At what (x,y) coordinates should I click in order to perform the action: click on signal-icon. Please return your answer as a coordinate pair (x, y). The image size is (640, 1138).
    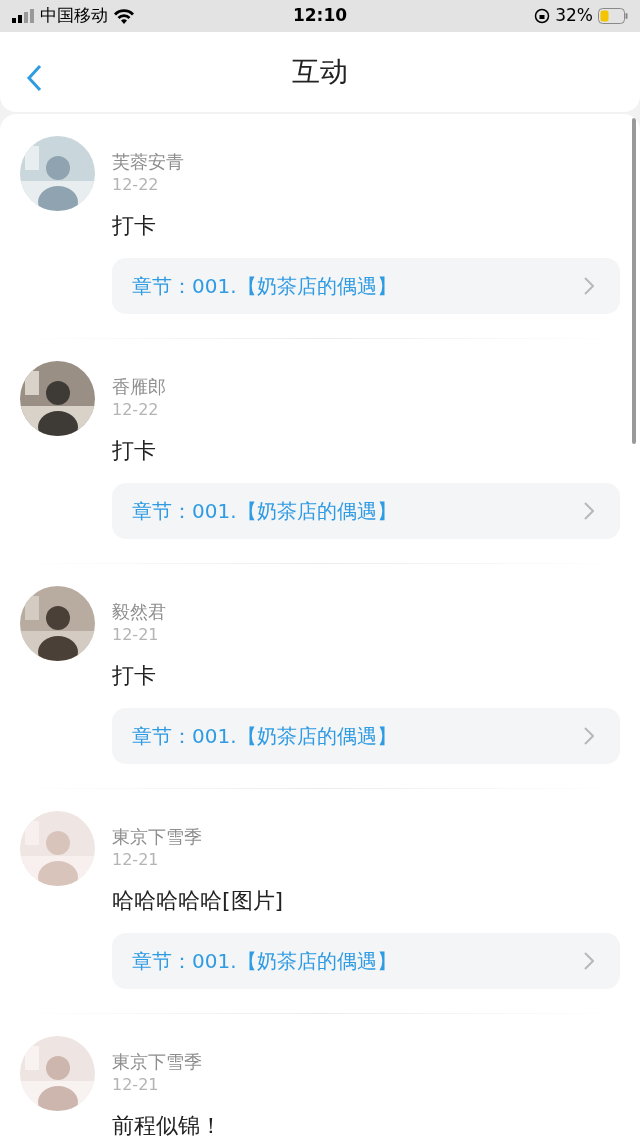
    Looking at the image, I should click on (23, 16).